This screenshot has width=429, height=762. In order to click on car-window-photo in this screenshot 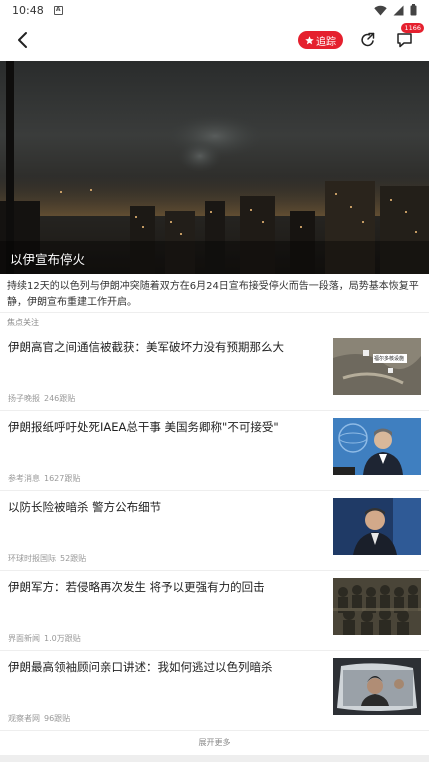, I will do `click(377, 686)`.